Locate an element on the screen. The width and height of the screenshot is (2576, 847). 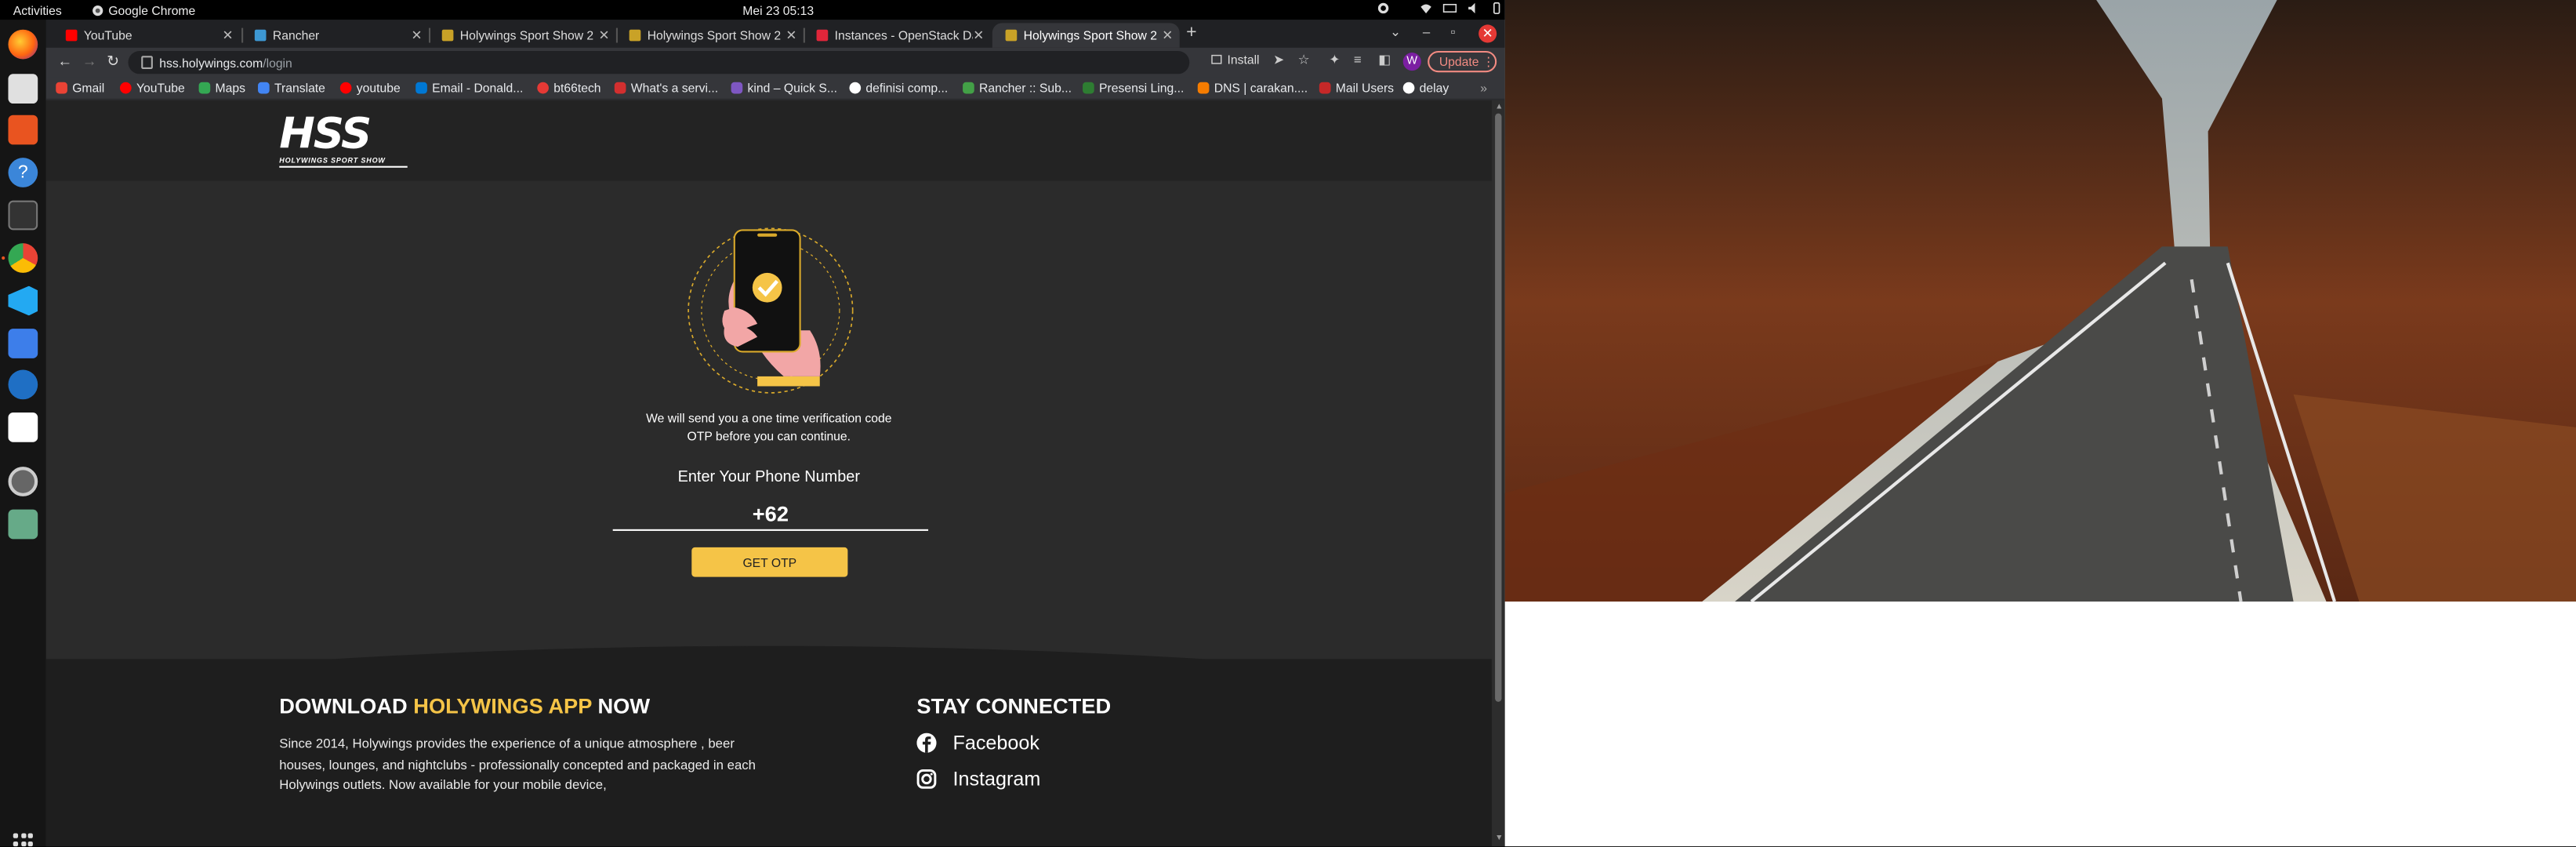
text-editor-icon is located at coordinates (23, 427).